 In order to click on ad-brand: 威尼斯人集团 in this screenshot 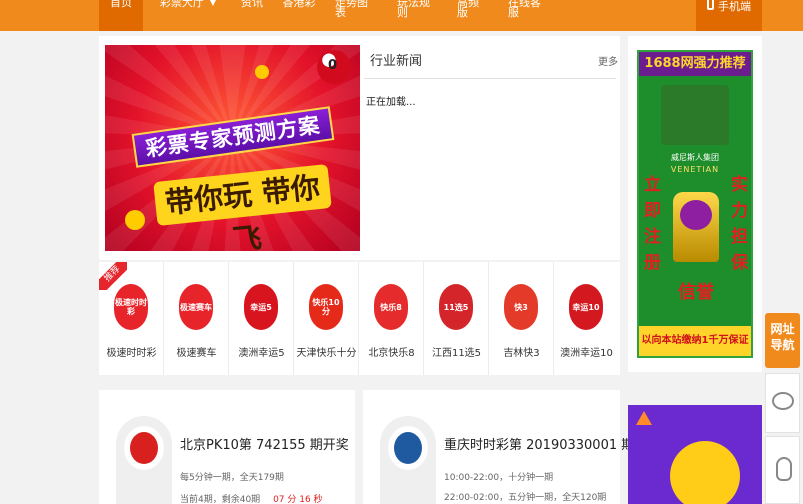, I will do `click(695, 157)`.